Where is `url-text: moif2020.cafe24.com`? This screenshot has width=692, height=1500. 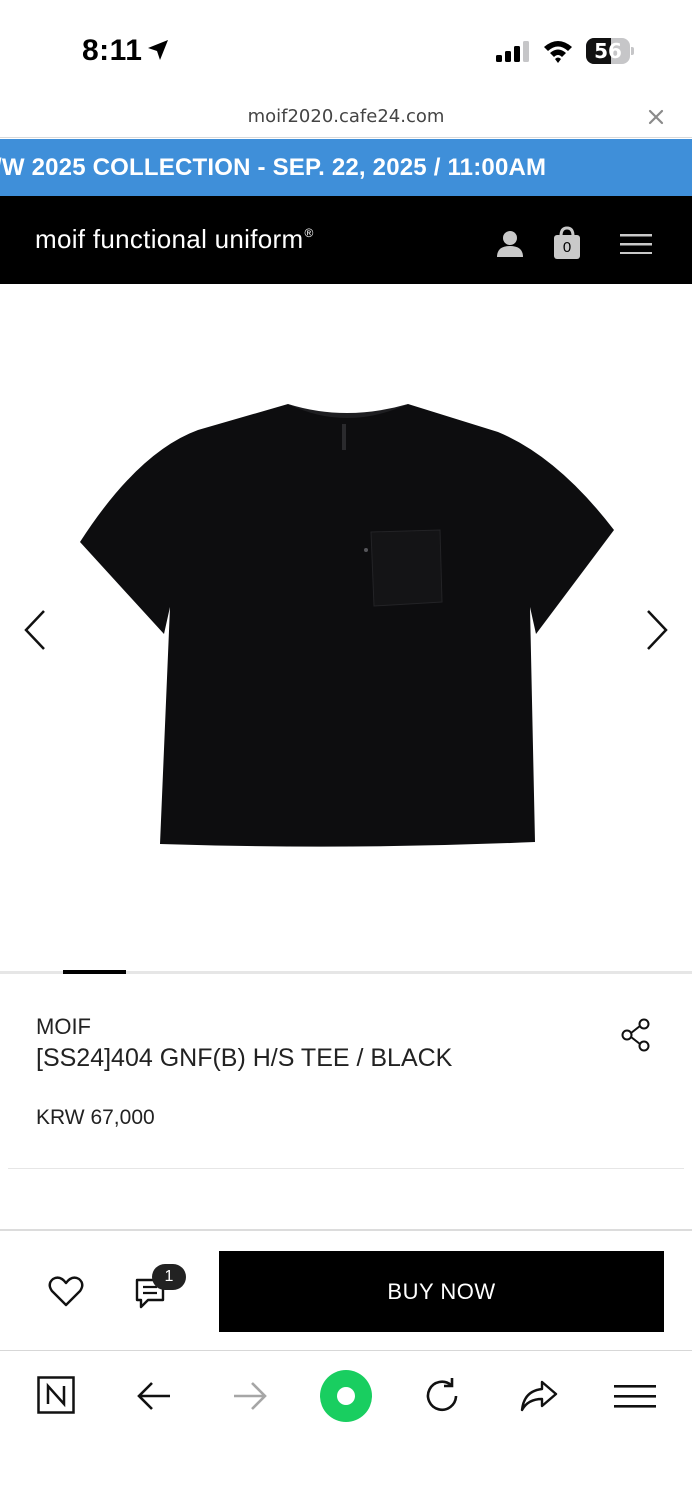
url-text: moif2020.cafe24.com is located at coordinates (346, 116).